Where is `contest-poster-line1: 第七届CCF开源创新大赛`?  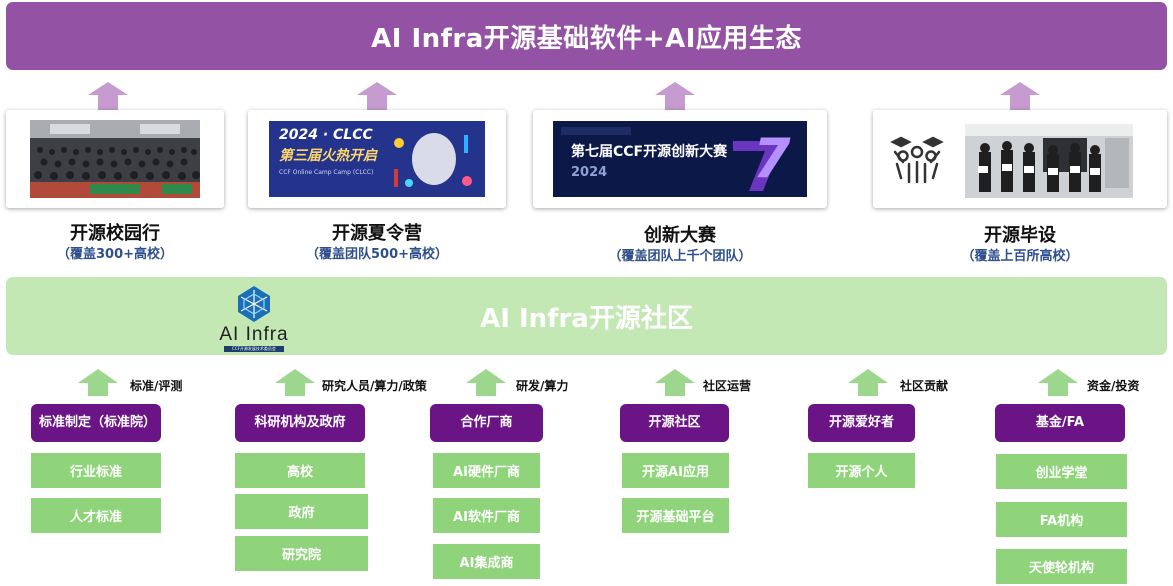 contest-poster-line1: 第七届CCF开源创新大赛 is located at coordinates (649, 152).